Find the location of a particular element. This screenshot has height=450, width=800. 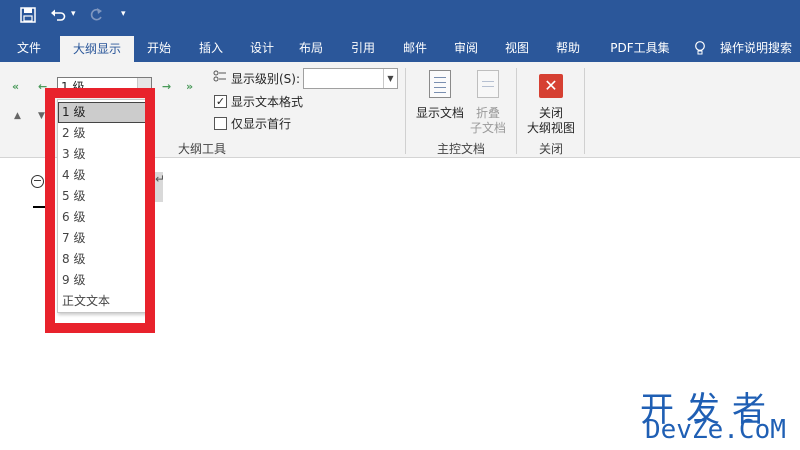

show-text-format-checkbox: ✓ is located at coordinates (220, 101).